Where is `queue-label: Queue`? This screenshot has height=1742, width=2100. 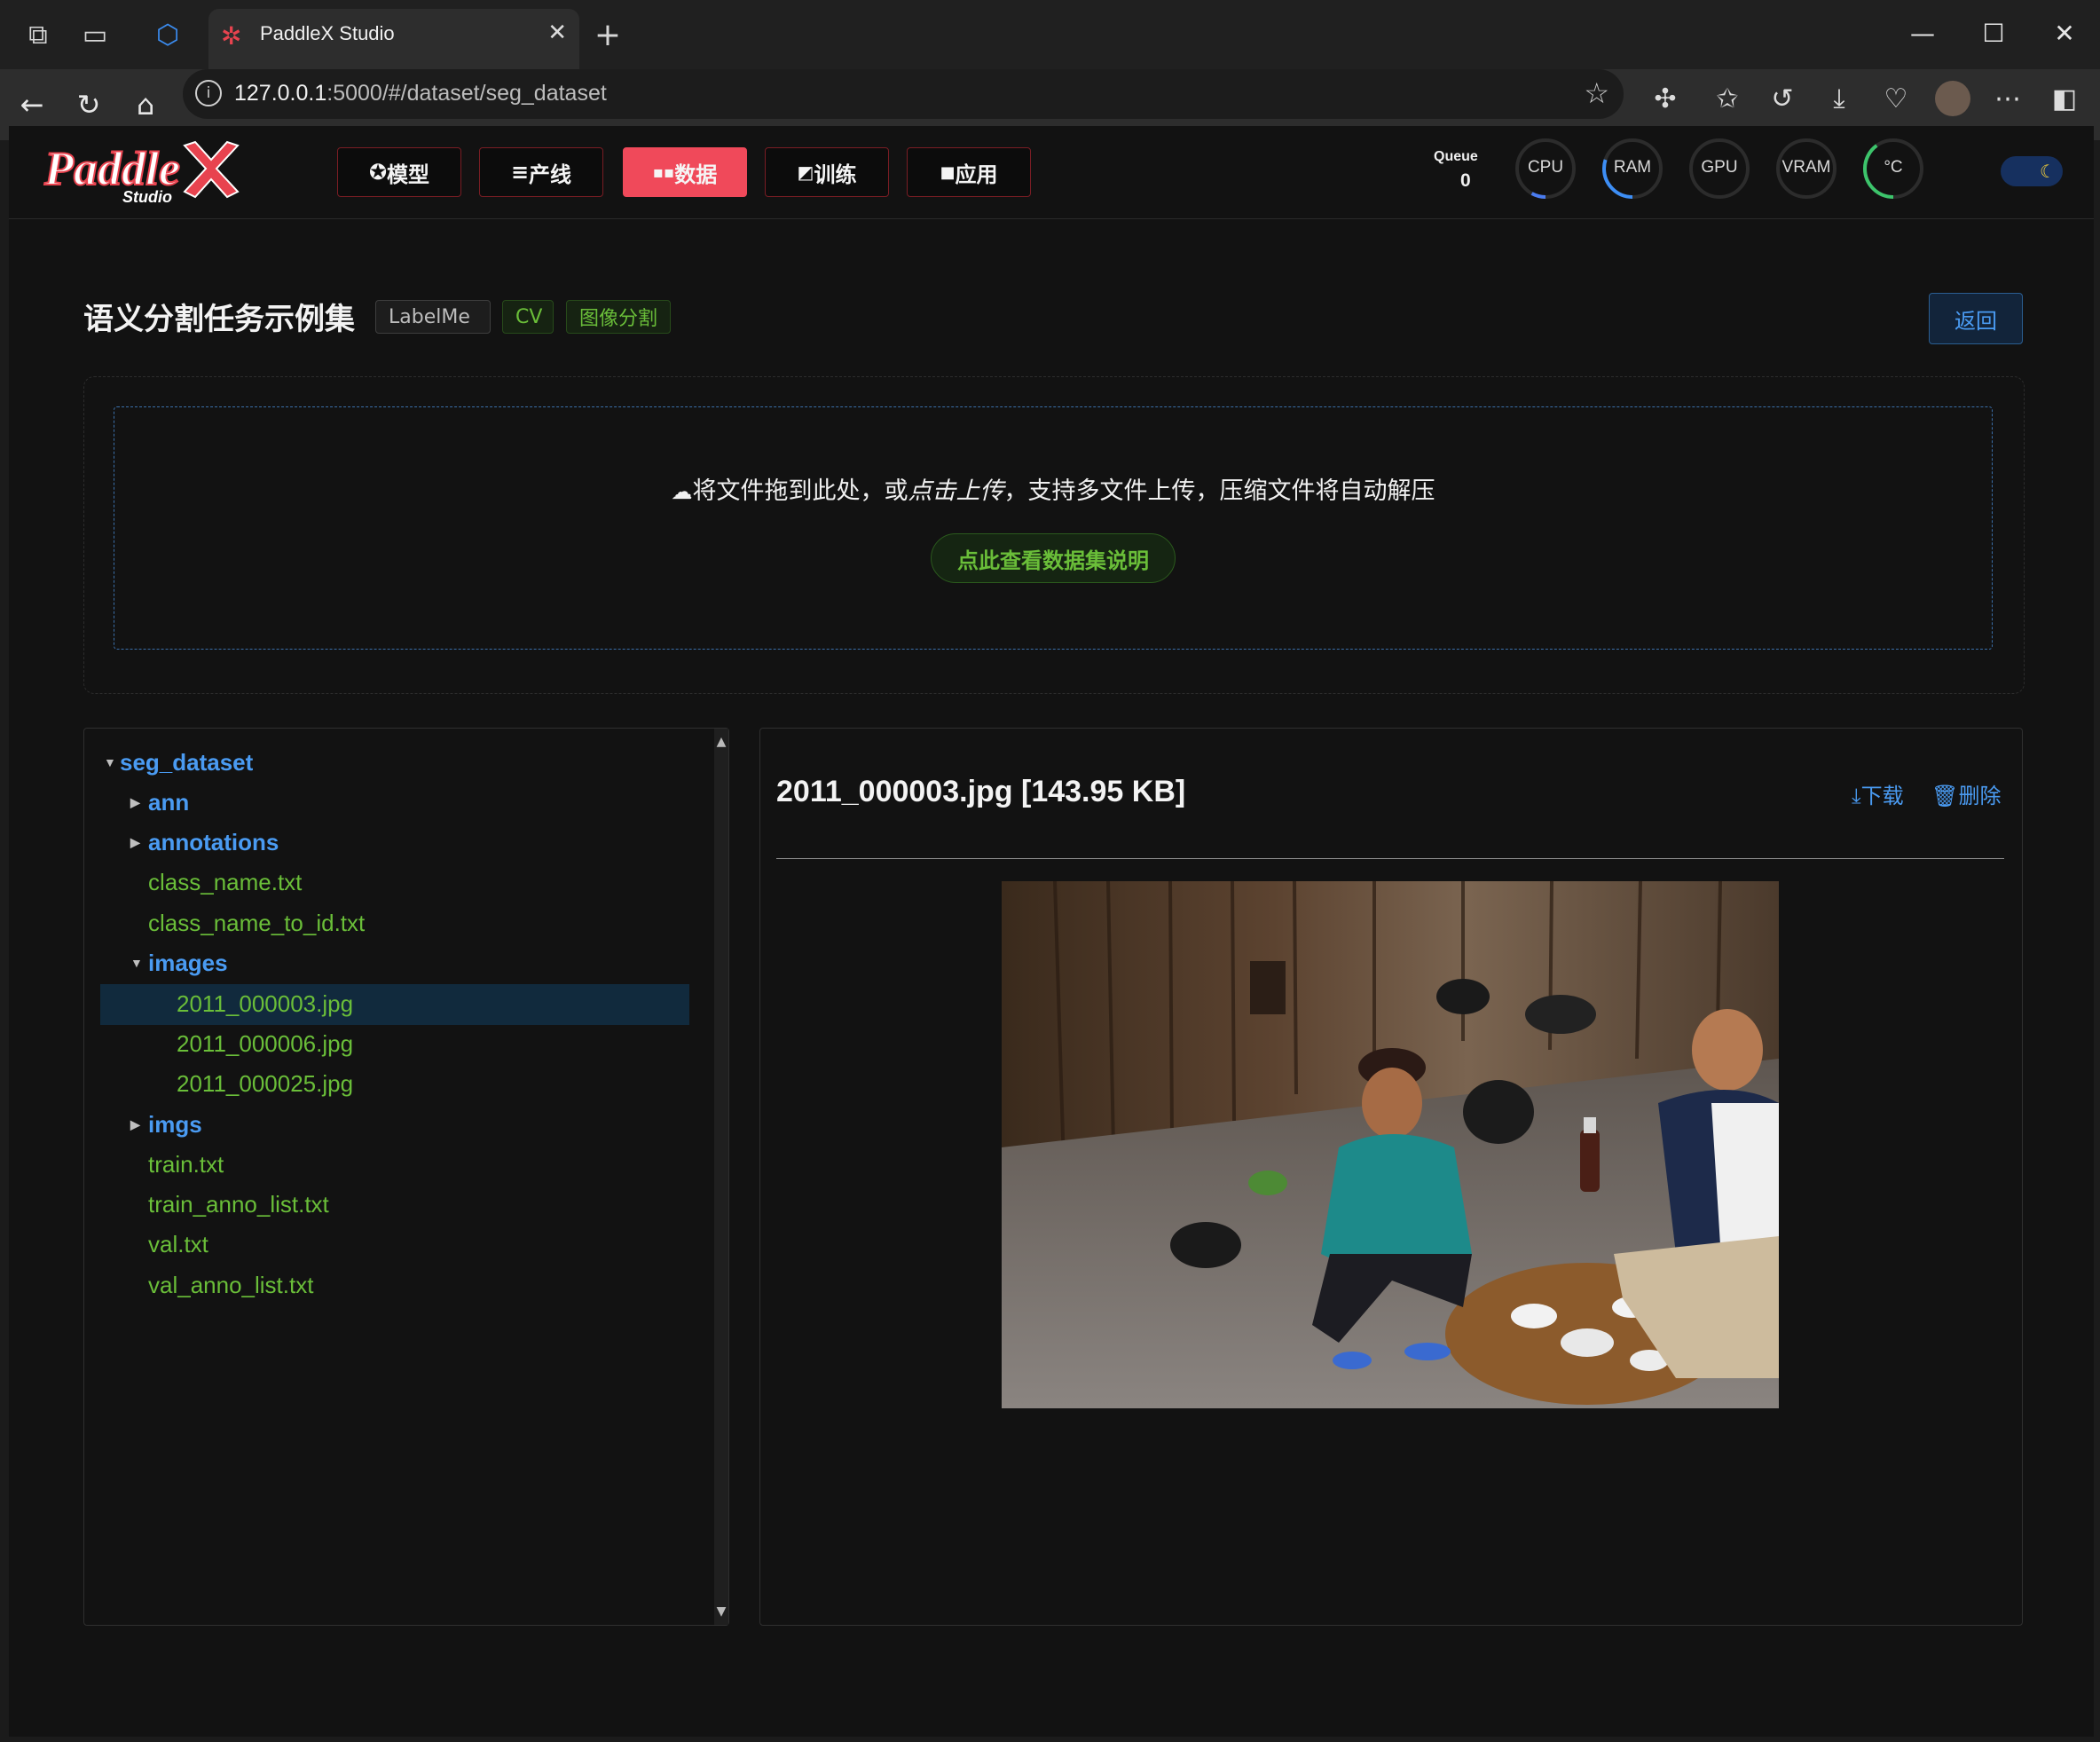 queue-label: Queue is located at coordinates (1456, 156).